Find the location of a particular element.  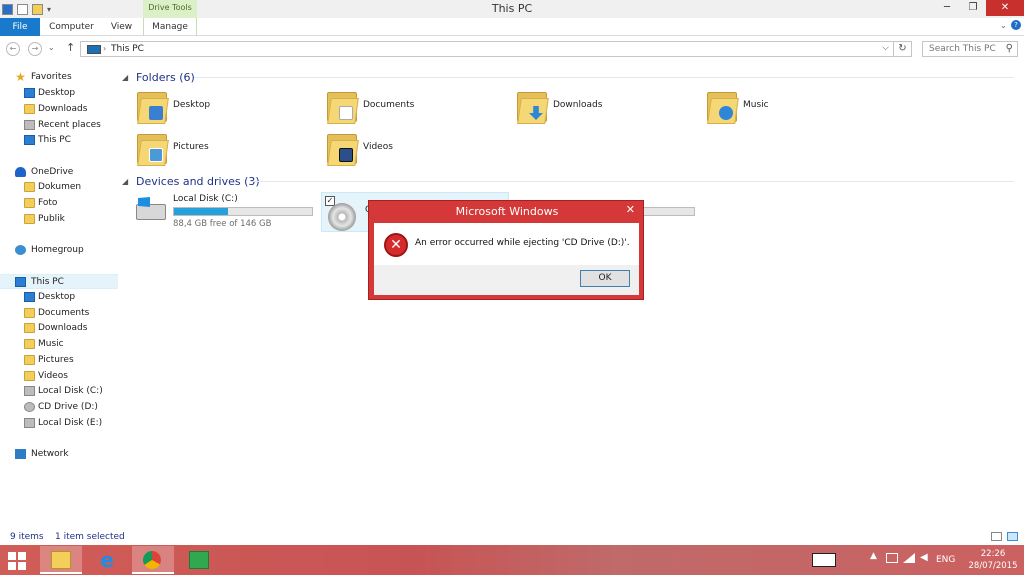

cd-disc-icon is located at coordinates (342, 217).